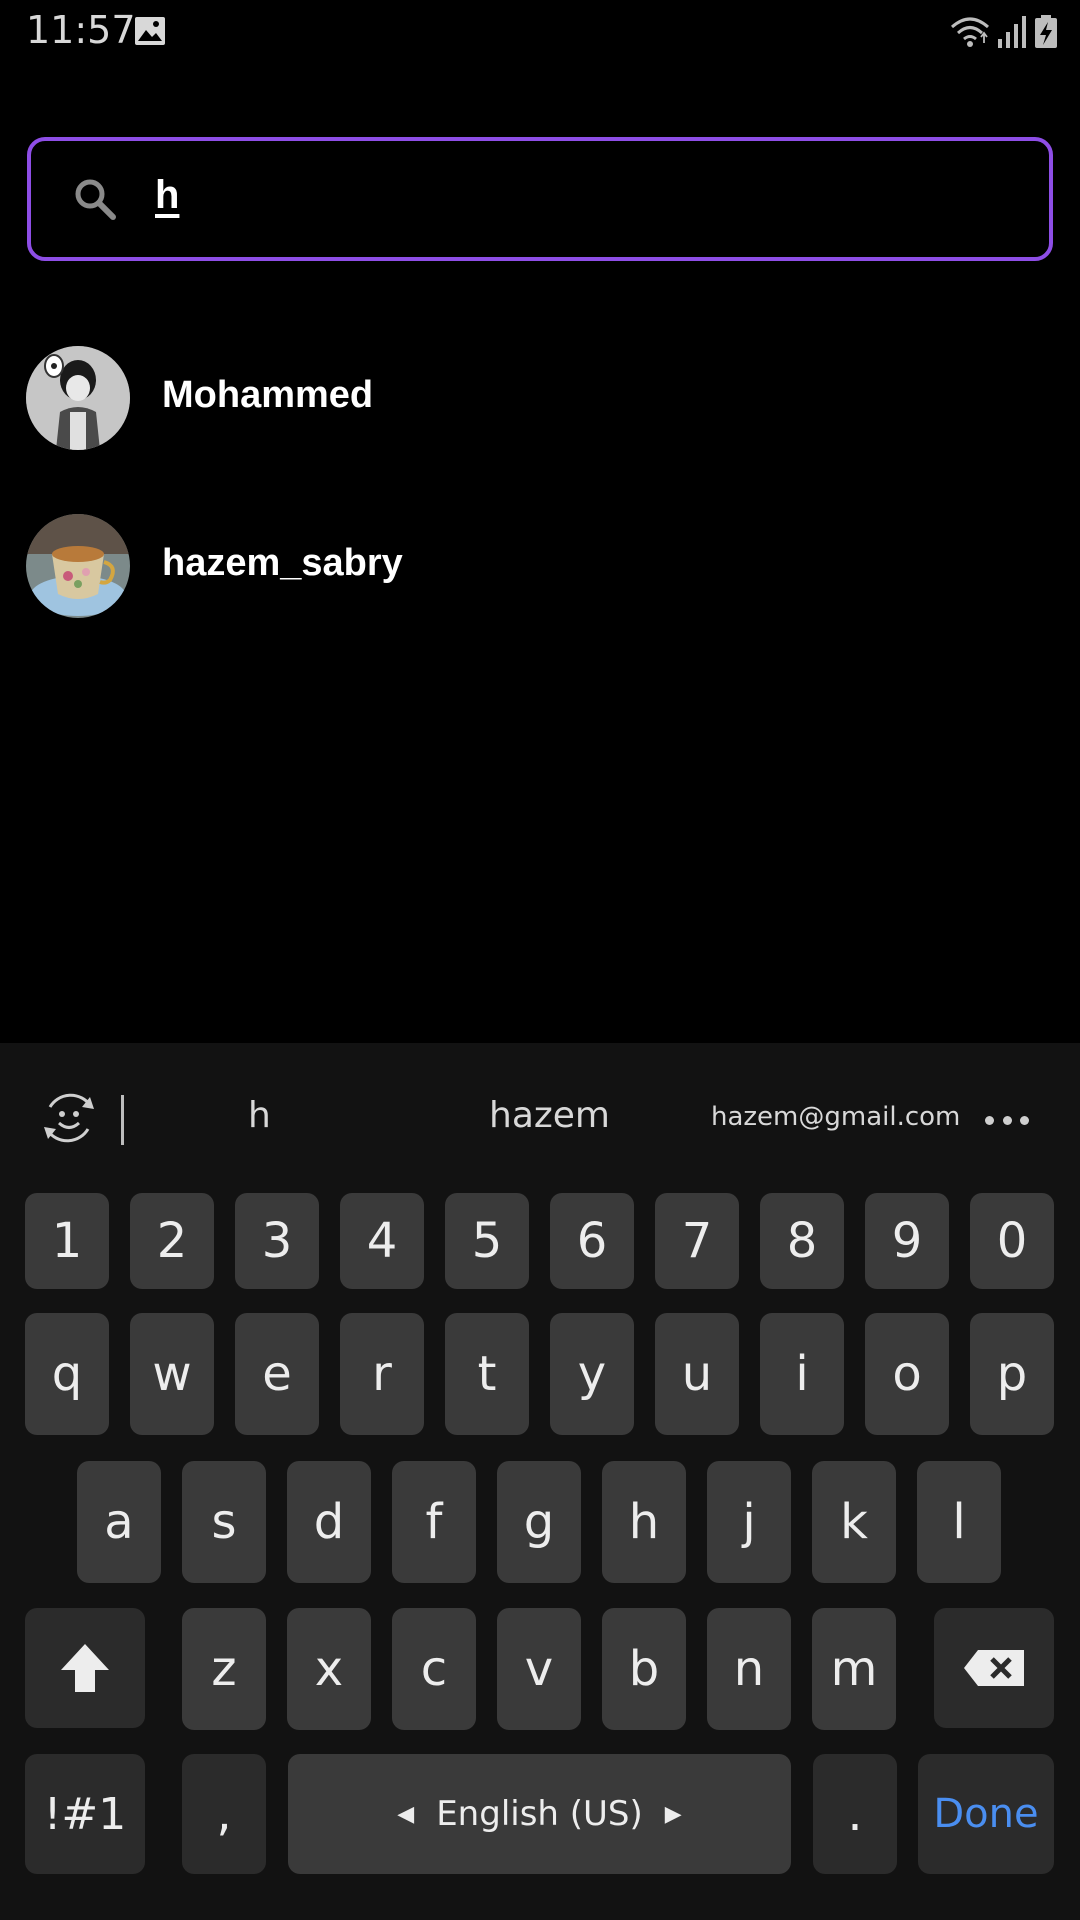 This screenshot has height=1920, width=1080. I want to click on key-x: x, so click(329, 1669).